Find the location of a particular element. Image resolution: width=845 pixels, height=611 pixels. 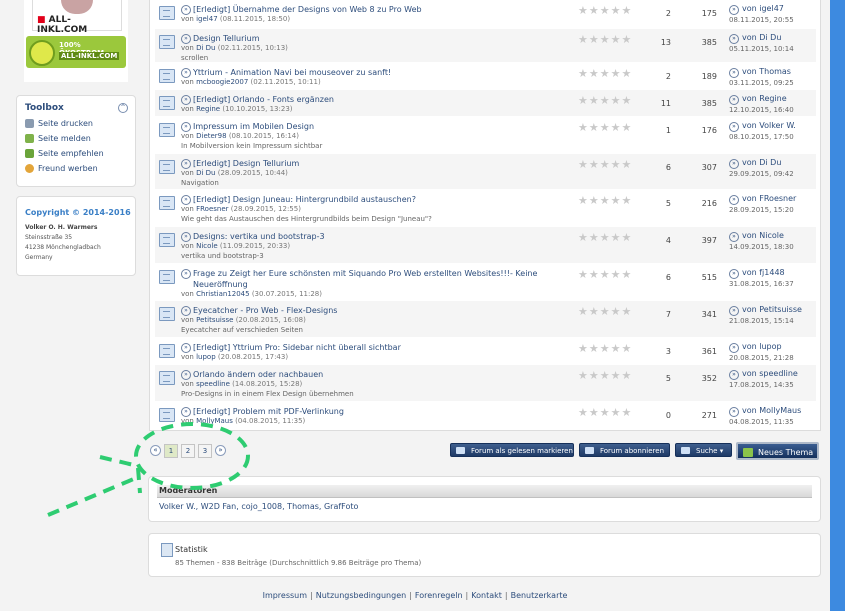

annotation-arrow-shaft is located at coordinates (92, 496).